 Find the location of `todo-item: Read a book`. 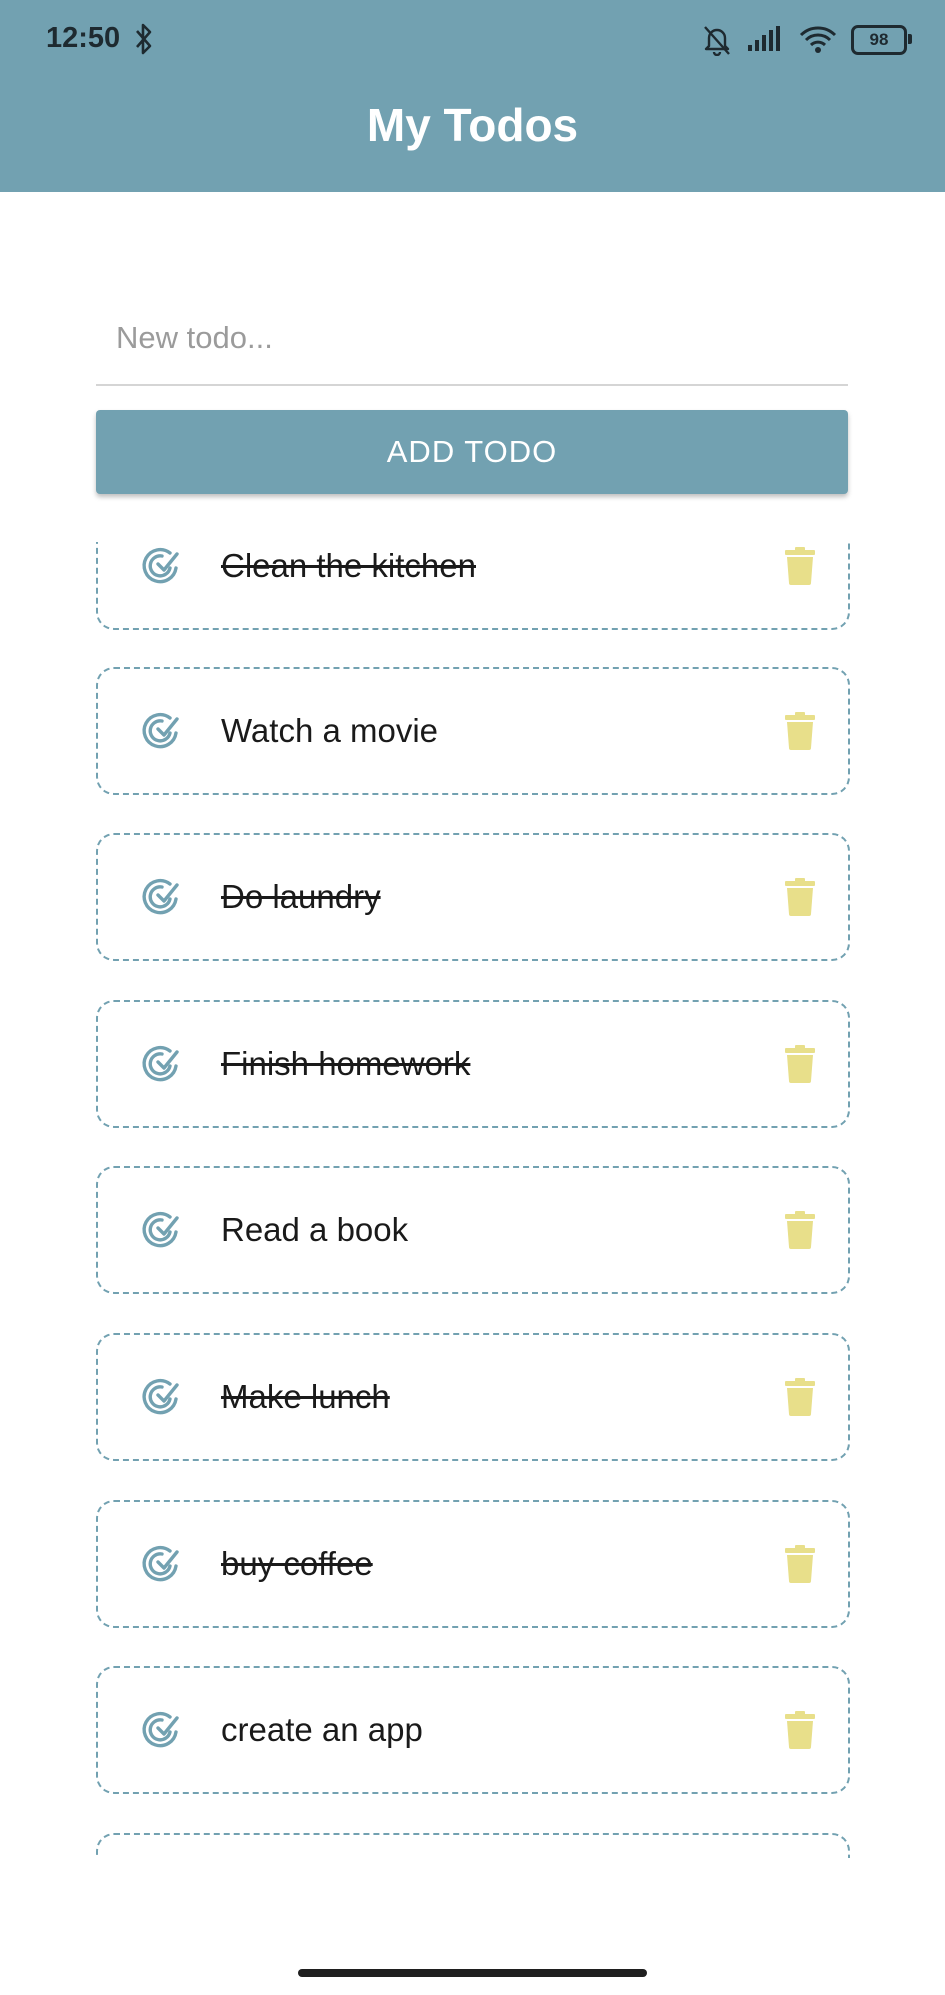

todo-item: Read a book is located at coordinates (473, 1230).